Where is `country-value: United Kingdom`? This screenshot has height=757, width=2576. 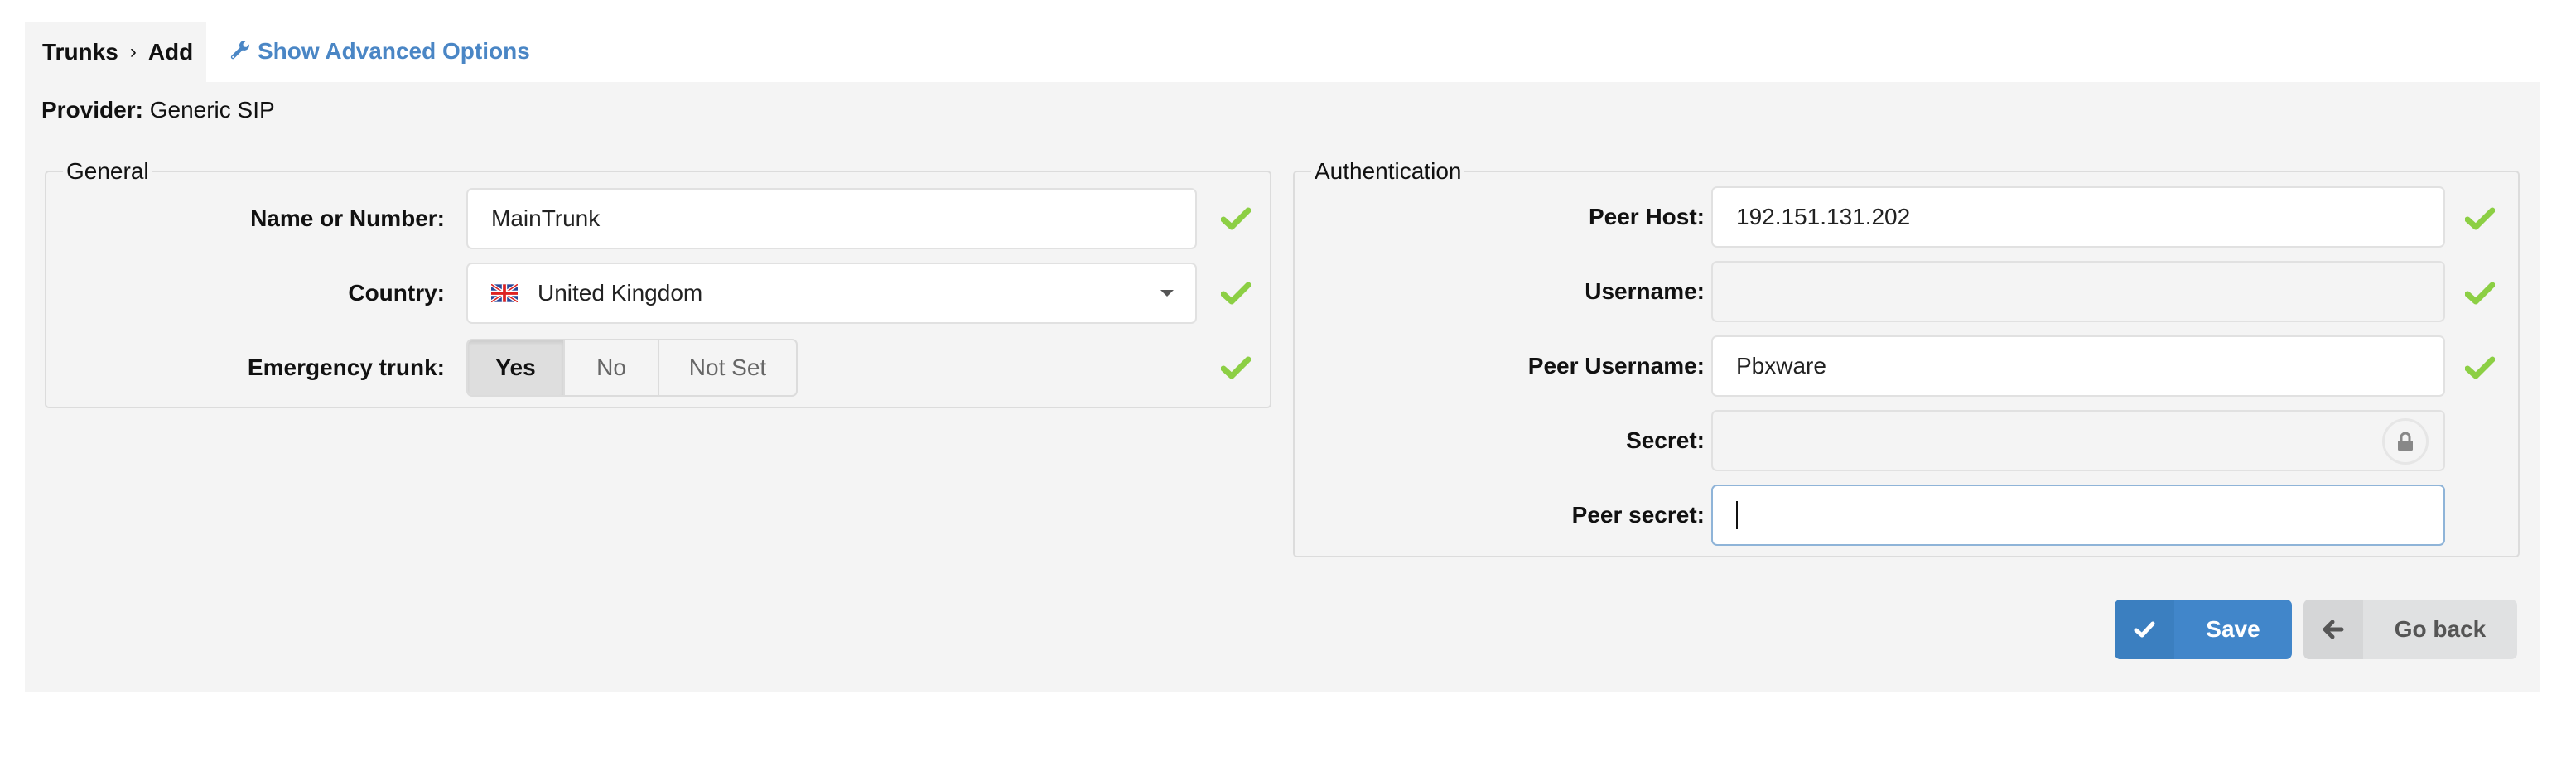 country-value: United Kingdom is located at coordinates (621, 293).